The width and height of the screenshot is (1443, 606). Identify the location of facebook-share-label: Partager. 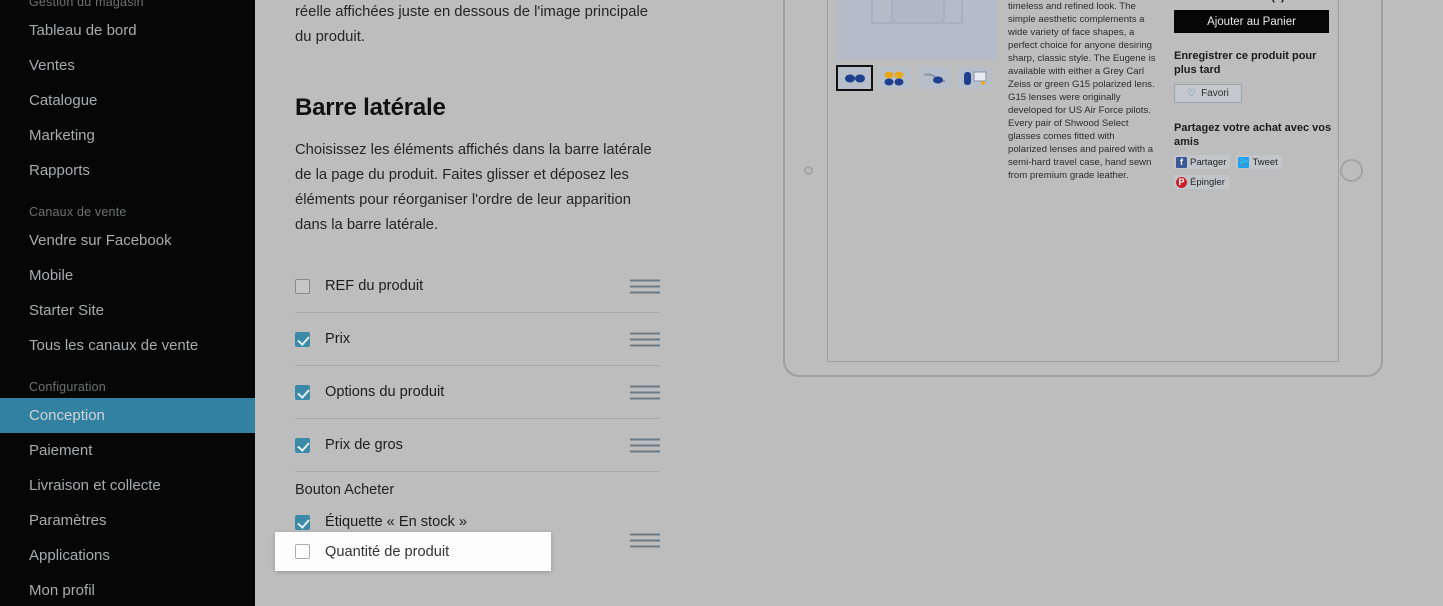
(1208, 162).